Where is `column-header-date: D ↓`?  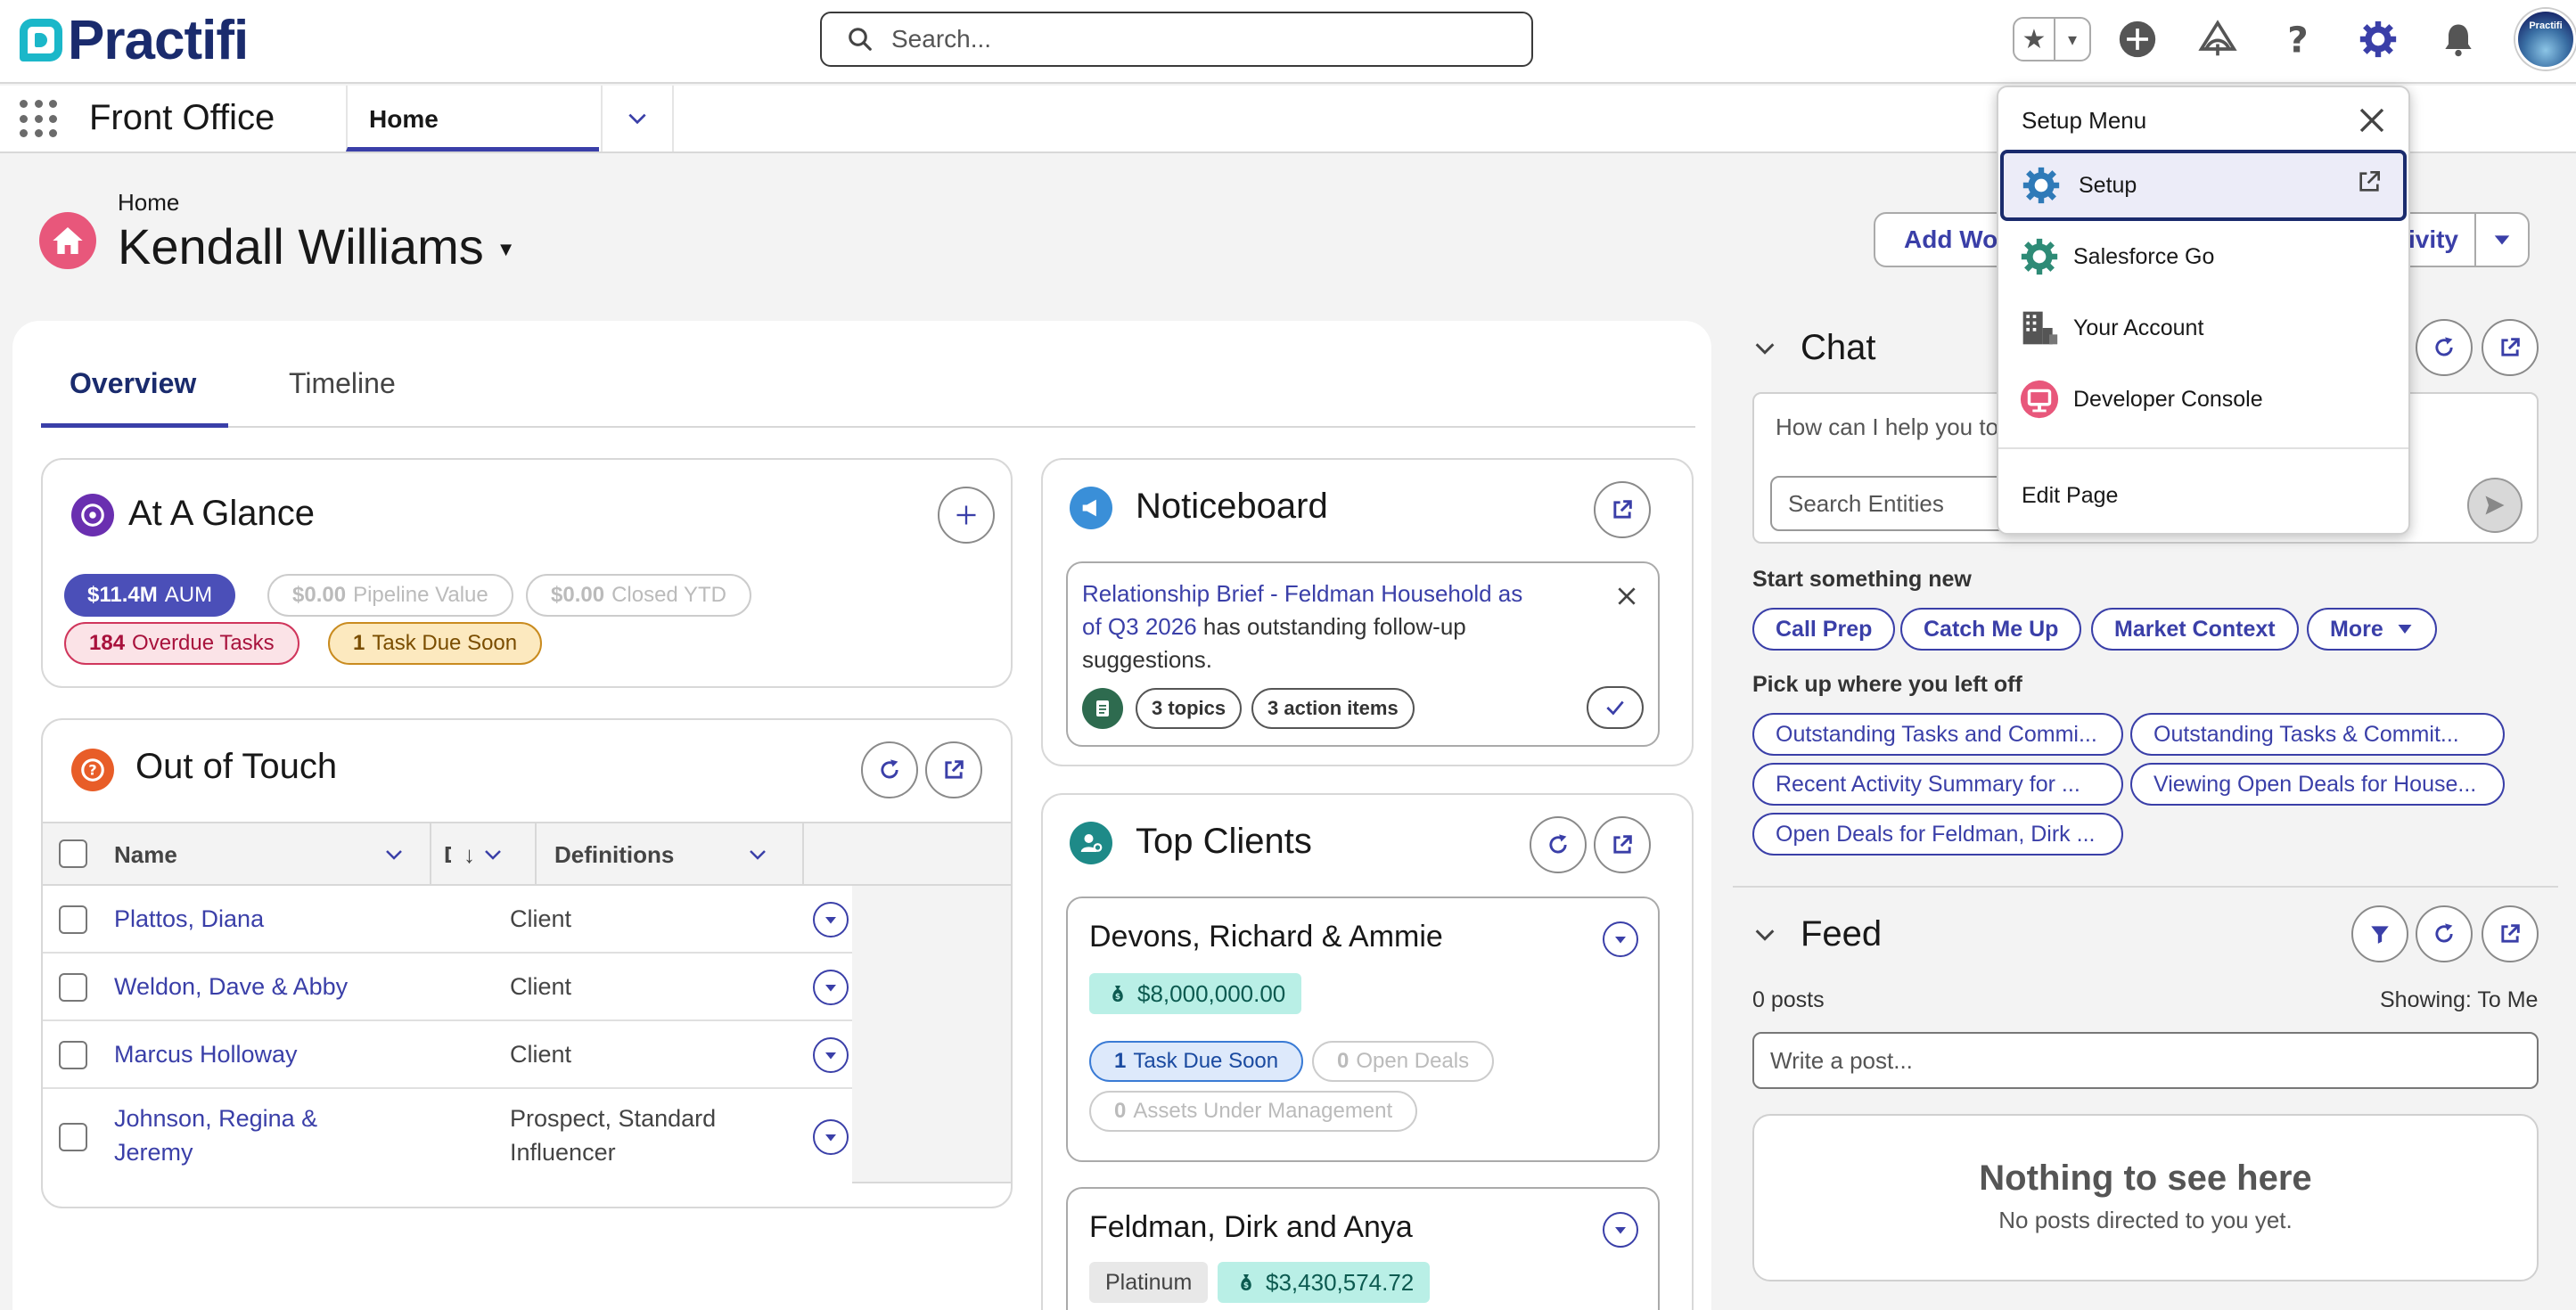
column-header-date: D ↓ is located at coordinates (484, 854).